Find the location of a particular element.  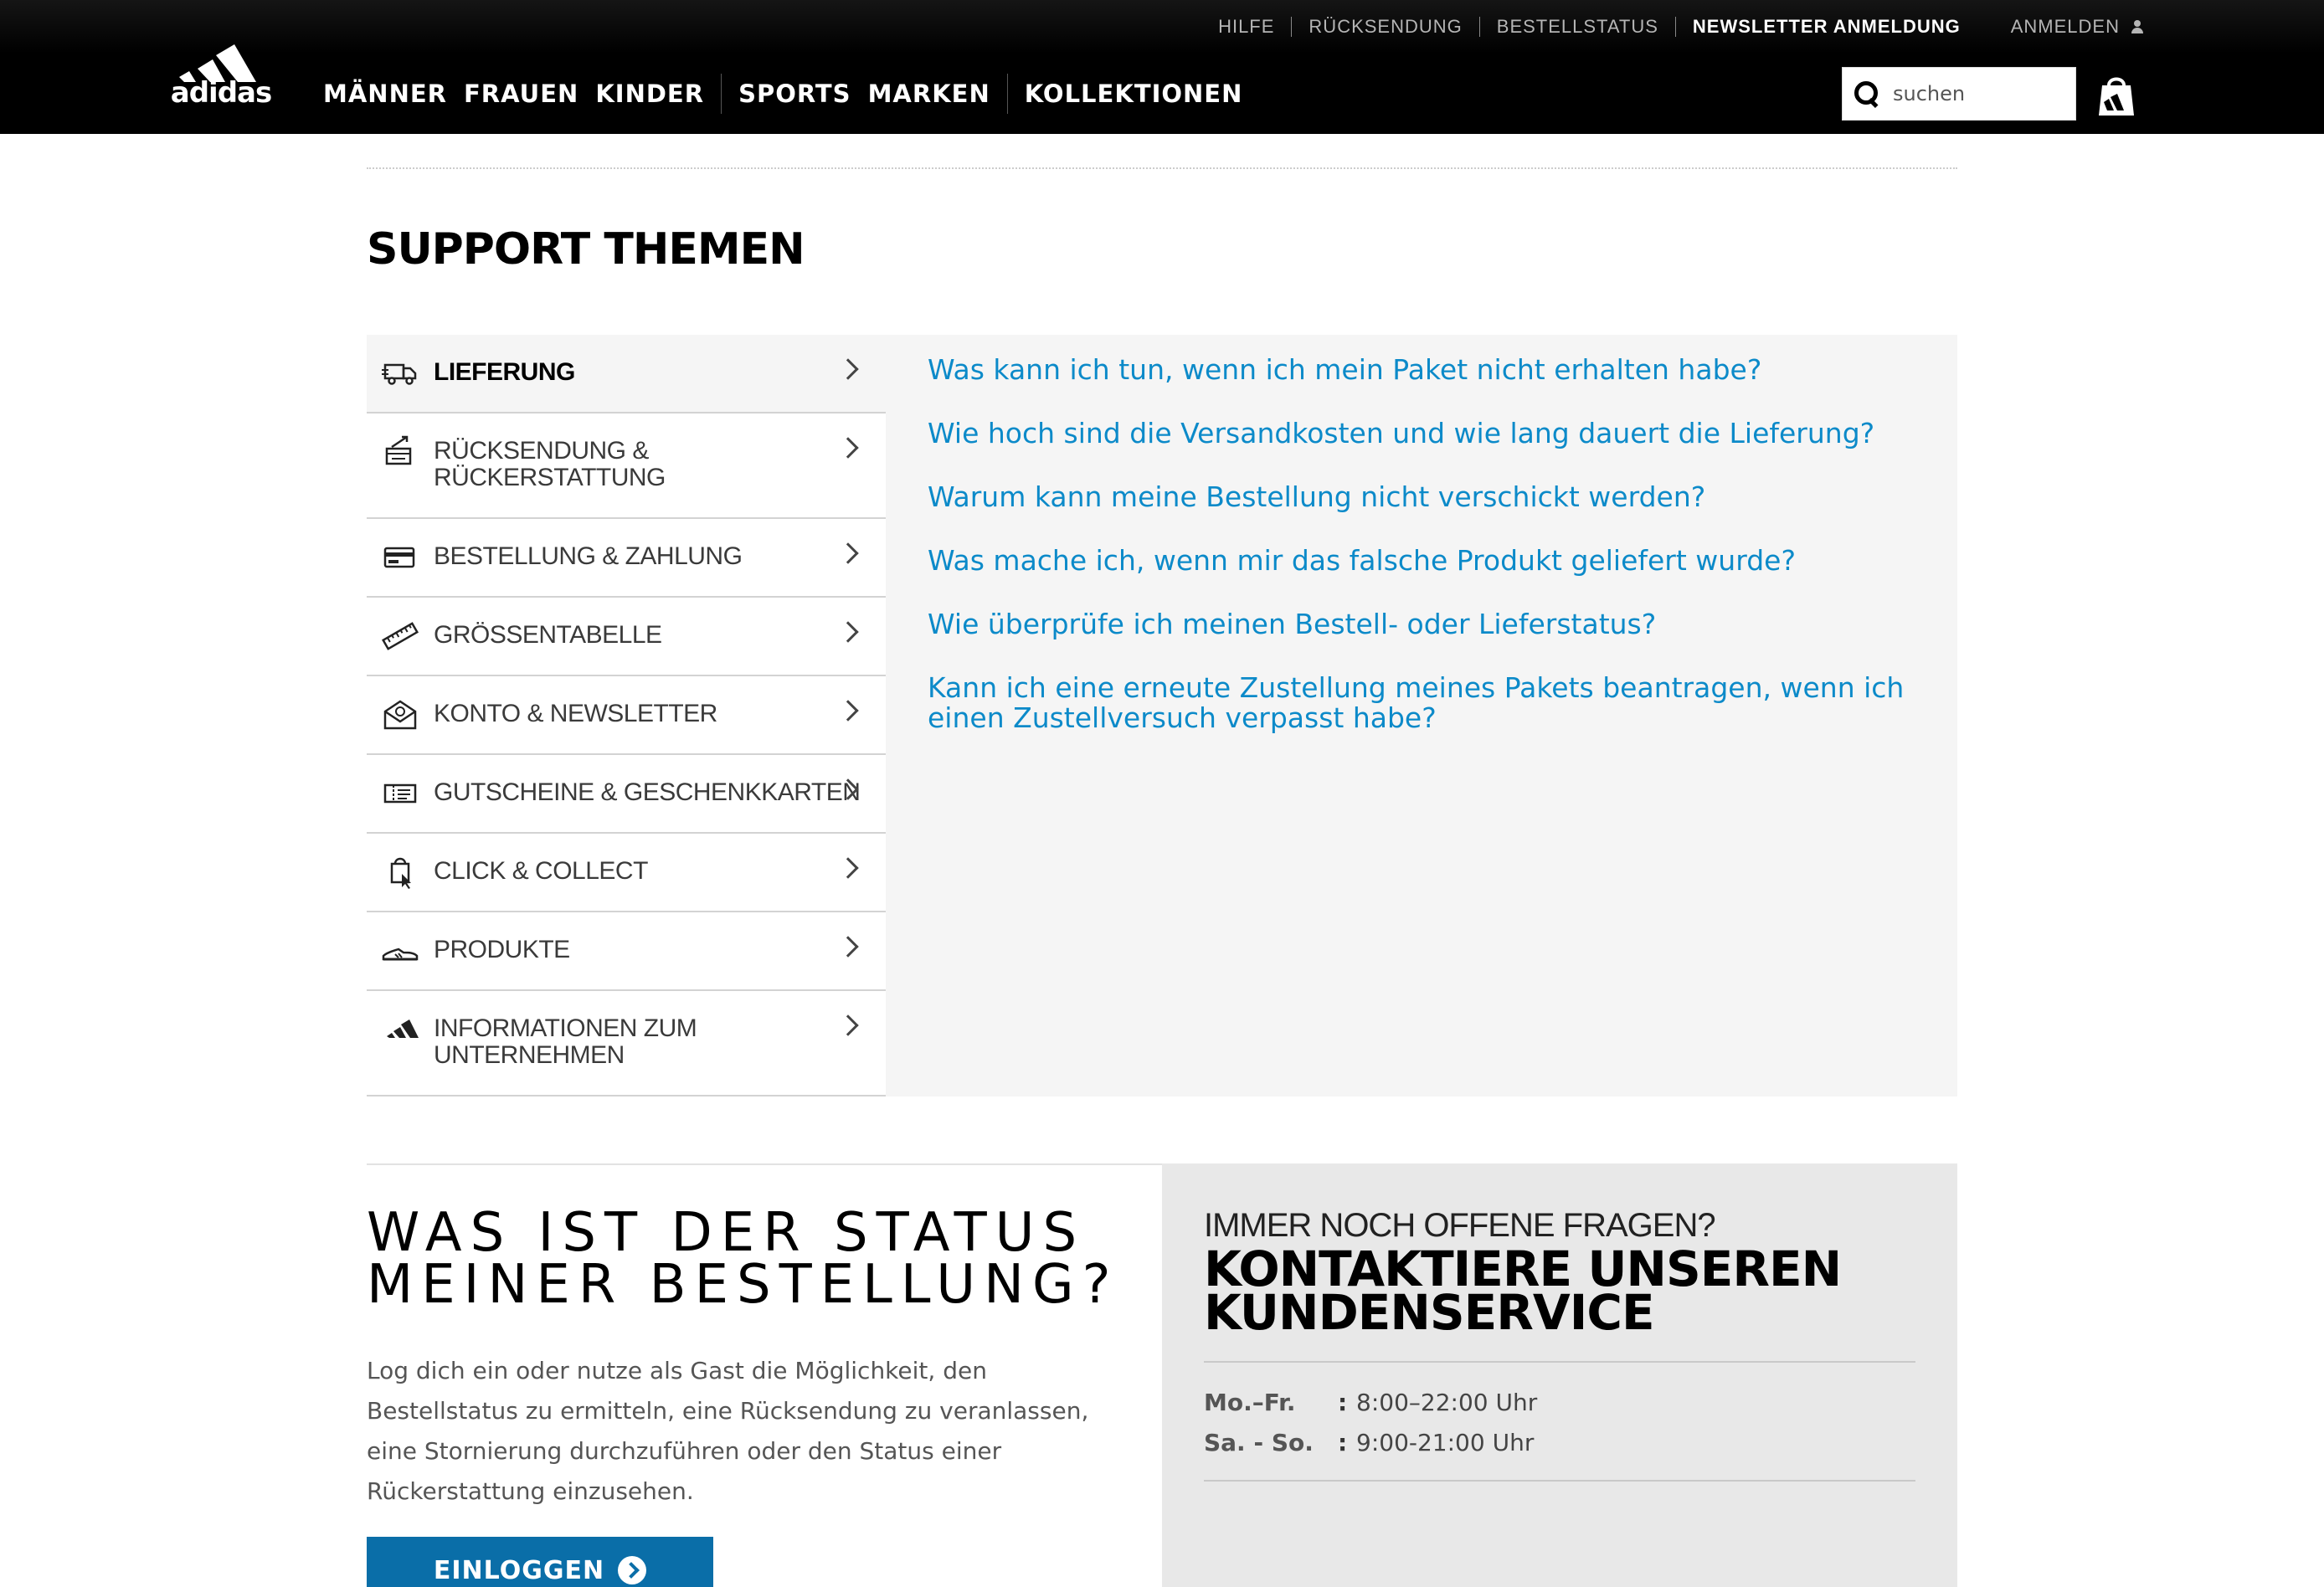

login-link: ANMELDEN is located at coordinates (2068, 27).